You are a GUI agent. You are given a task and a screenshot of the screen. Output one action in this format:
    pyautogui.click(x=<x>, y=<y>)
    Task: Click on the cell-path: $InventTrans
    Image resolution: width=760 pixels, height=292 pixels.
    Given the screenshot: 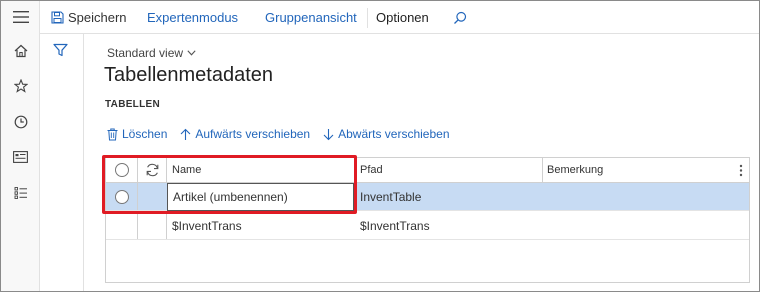 What is the action you would take?
    pyautogui.click(x=450, y=225)
    